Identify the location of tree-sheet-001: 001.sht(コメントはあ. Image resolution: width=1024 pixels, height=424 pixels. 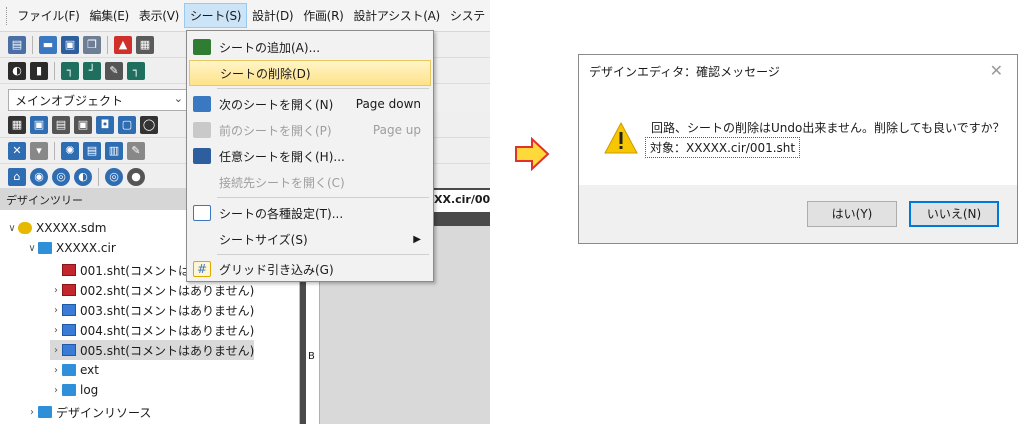
(126, 270).